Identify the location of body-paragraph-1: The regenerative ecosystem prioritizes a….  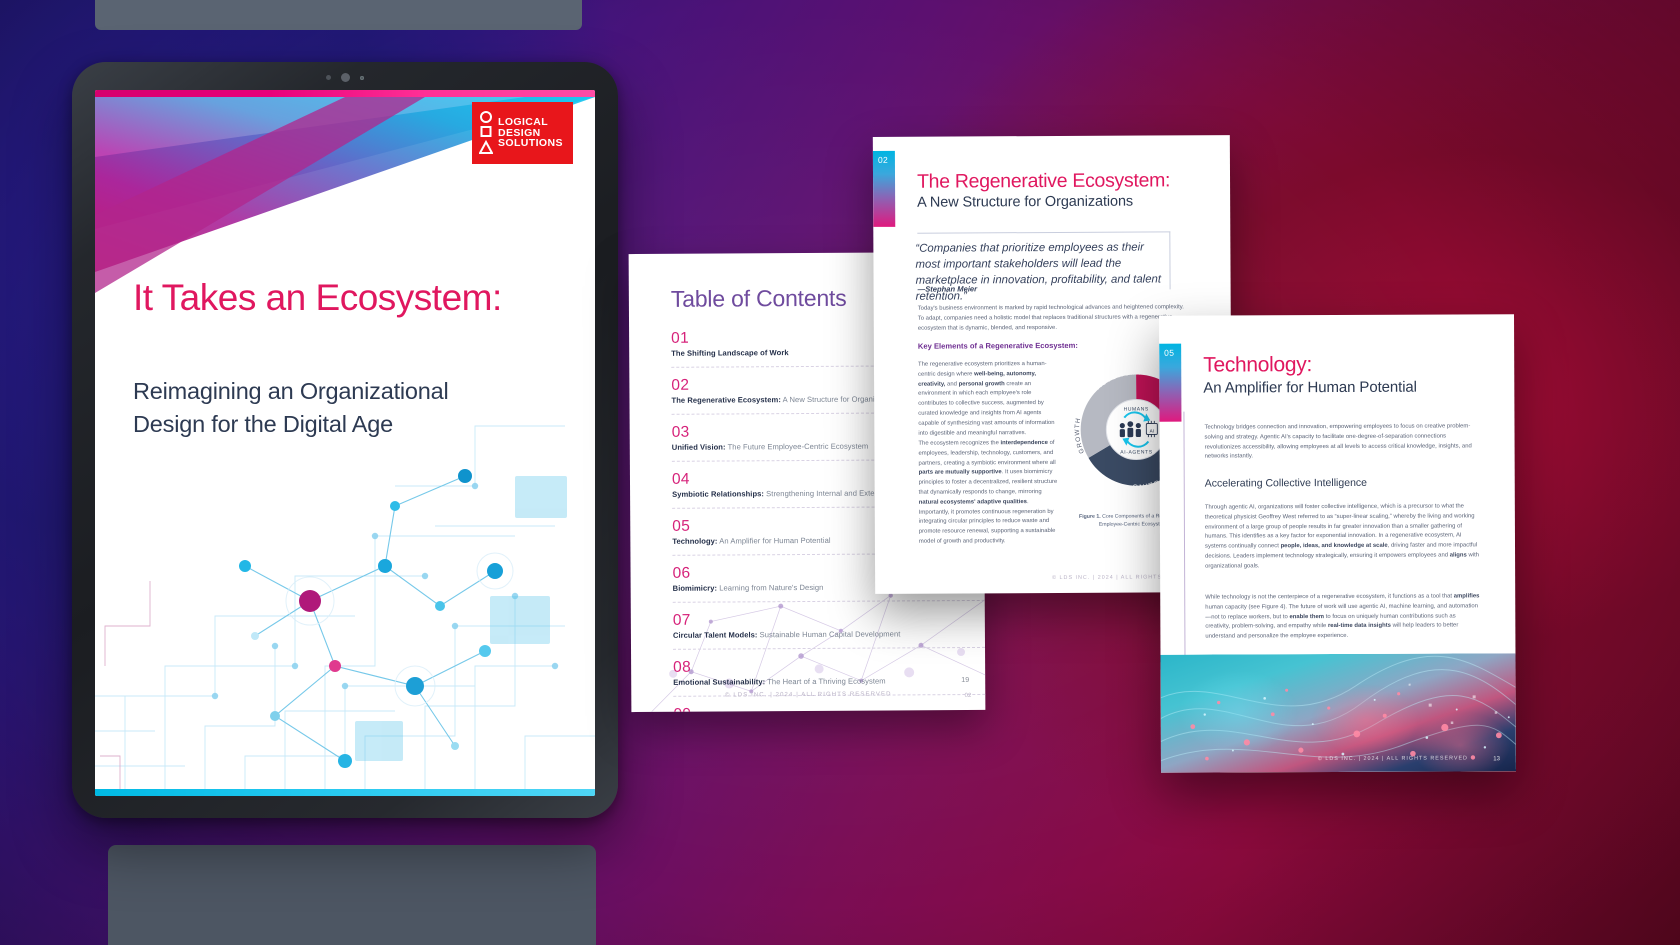
(986, 399).